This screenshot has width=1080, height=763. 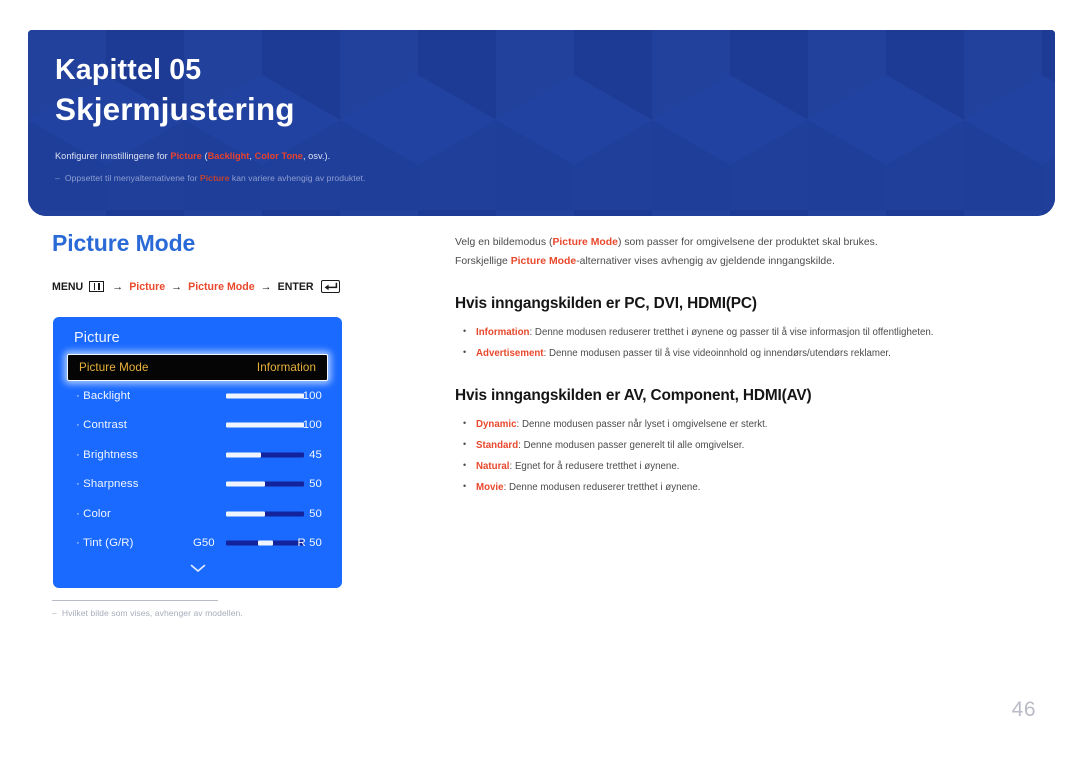 What do you see at coordinates (543, 262) in the screenshot?
I see `intro-p2-keyword: Picture Mode` at bounding box center [543, 262].